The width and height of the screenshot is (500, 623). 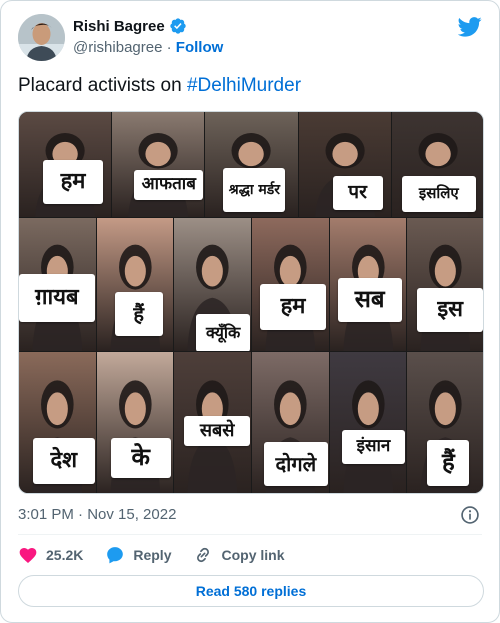 What do you see at coordinates (251, 164) in the screenshot?
I see `collage-photo: श्रद्धा मर्डर` at bounding box center [251, 164].